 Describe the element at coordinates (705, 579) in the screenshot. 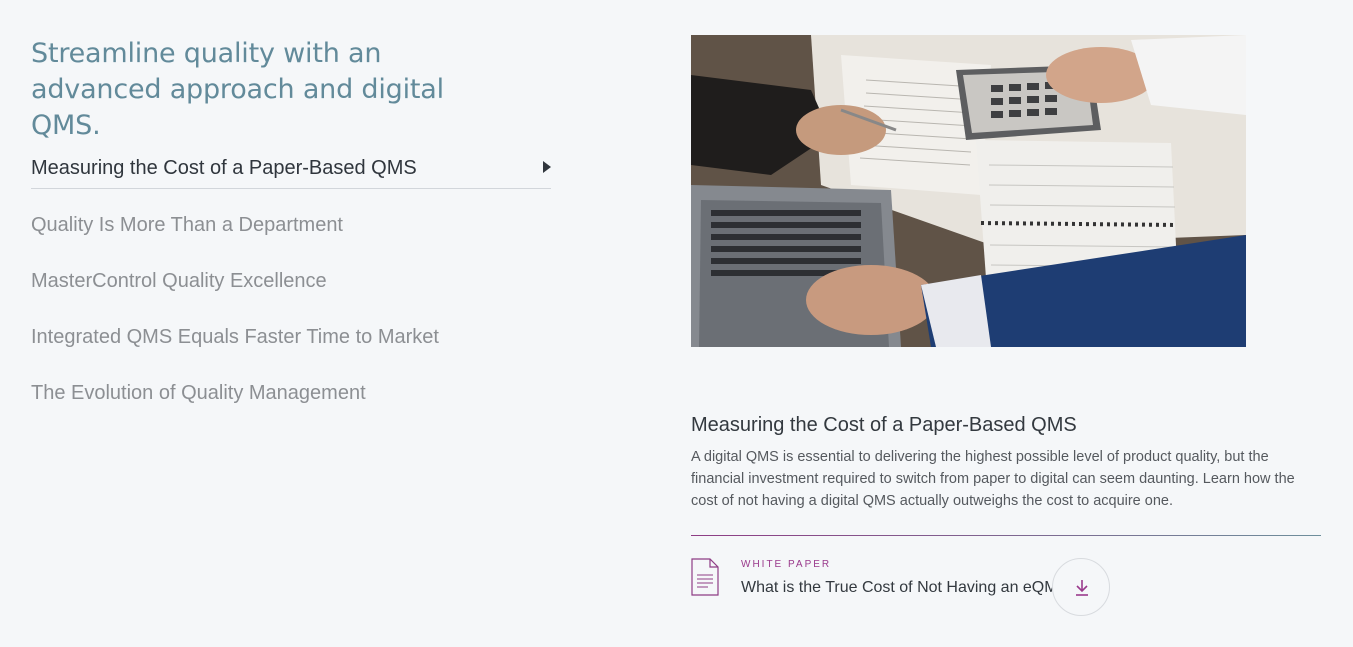

I see `document-icon` at that location.